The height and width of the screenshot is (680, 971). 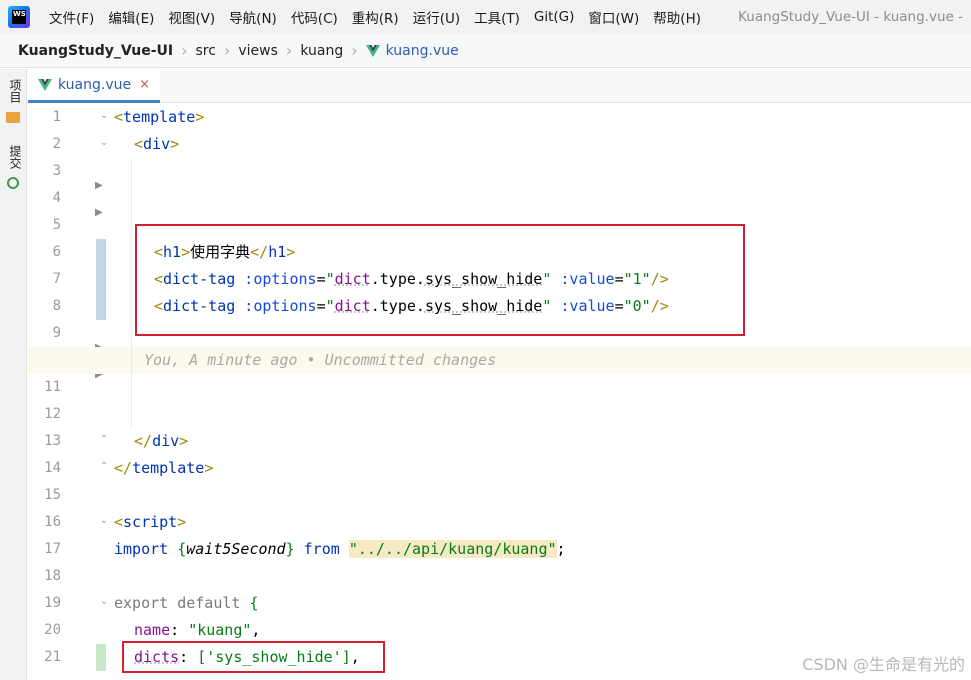 I want to click on tool-commit-button: 提交, so click(x=14, y=157).